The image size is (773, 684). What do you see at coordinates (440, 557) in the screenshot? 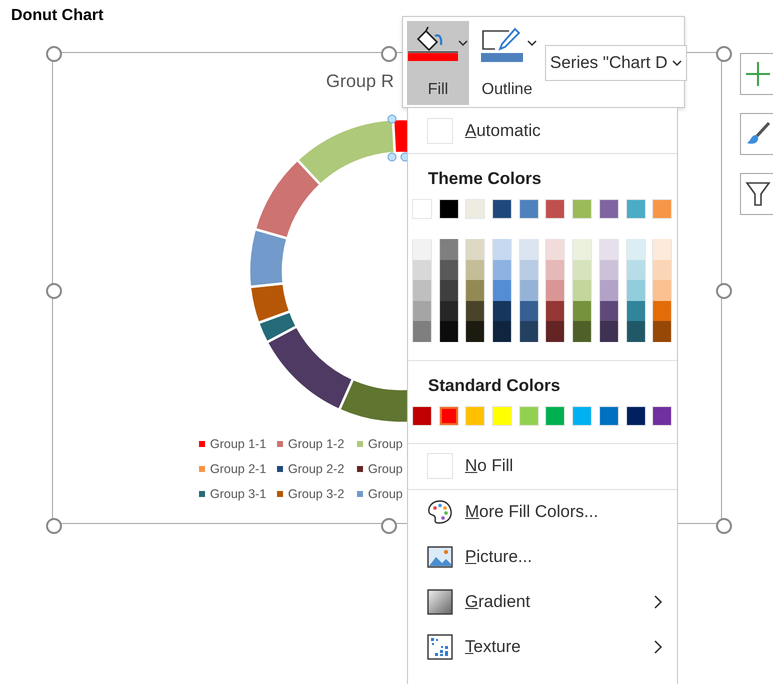
I see `image-icon` at bounding box center [440, 557].